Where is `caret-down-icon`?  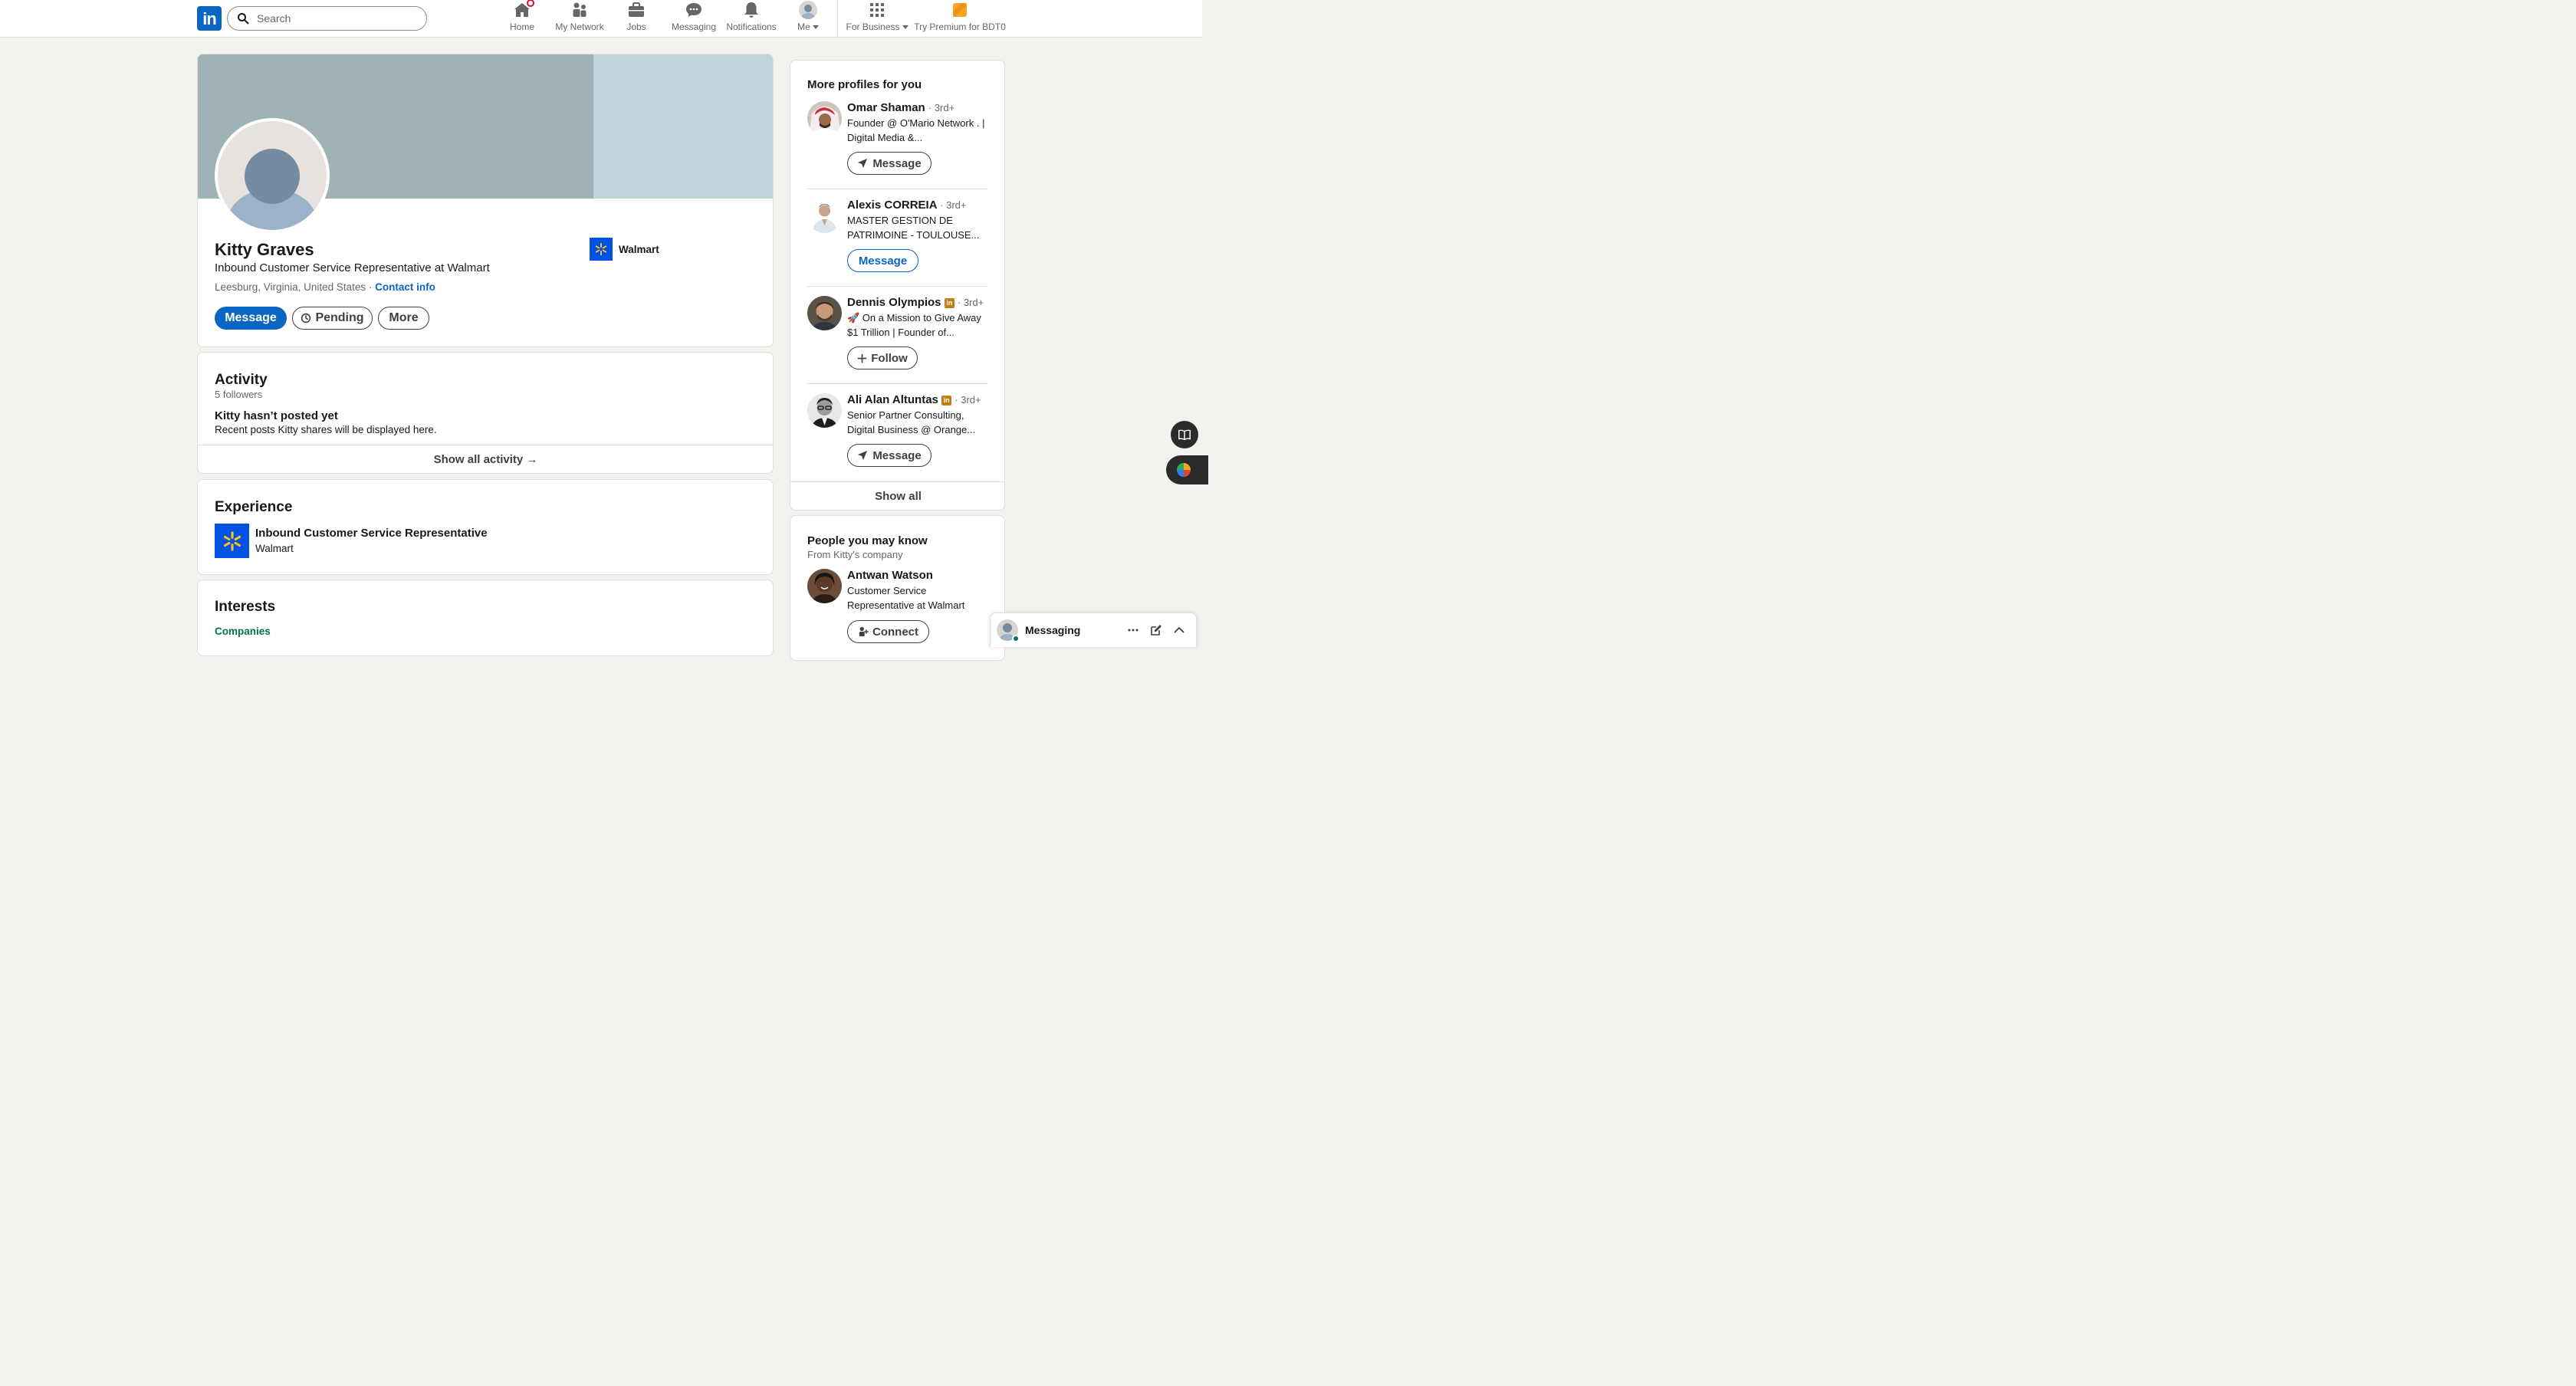 caret-down-icon is located at coordinates (906, 27).